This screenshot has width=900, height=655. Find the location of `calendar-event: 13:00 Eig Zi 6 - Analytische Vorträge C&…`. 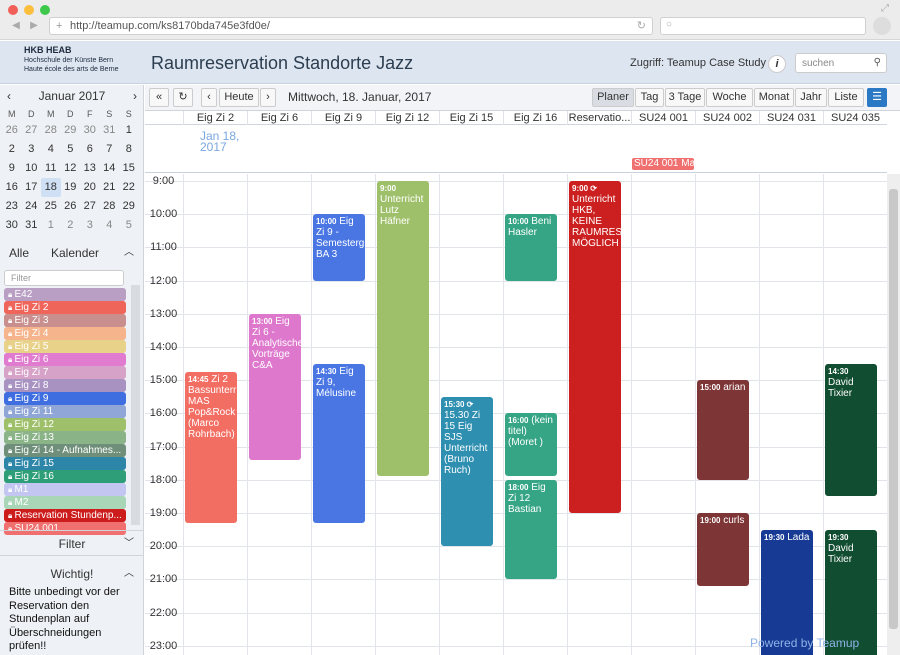

calendar-event: 13:00 Eig Zi 6 - Analytische Vorträge C&… is located at coordinates (275, 386).